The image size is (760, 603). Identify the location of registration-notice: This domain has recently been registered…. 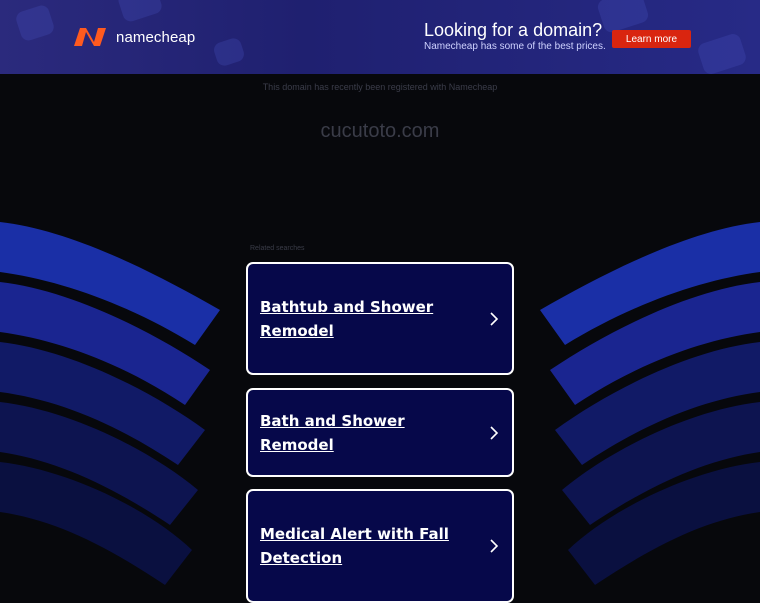
(380, 87).